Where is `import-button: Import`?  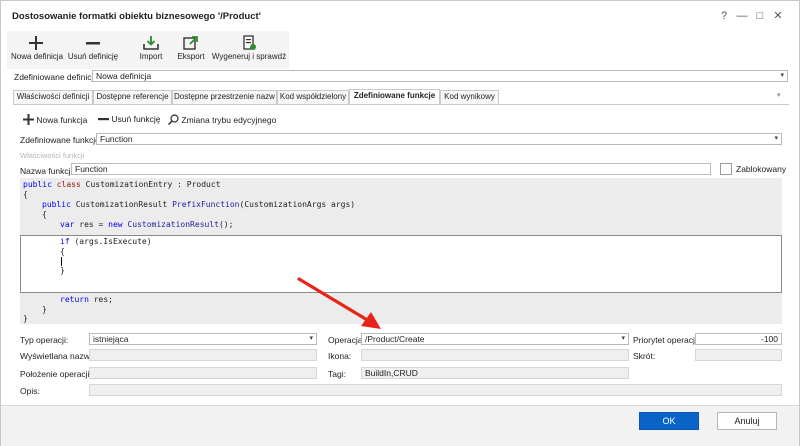
import-button: Import is located at coordinates (151, 50).